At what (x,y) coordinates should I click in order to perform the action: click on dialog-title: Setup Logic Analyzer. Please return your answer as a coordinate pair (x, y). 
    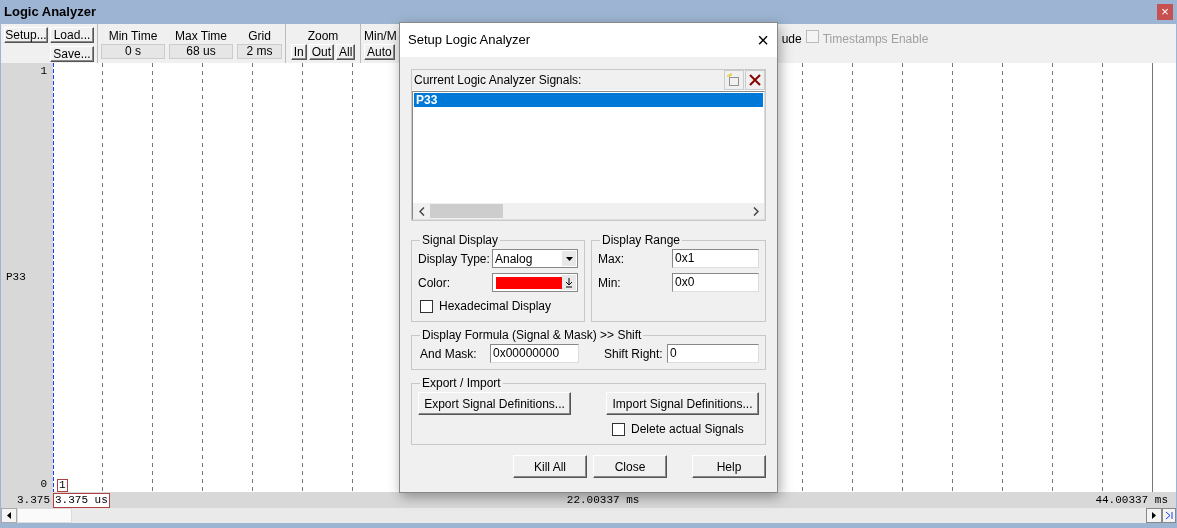
    Looking at the image, I should click on (469, 40).